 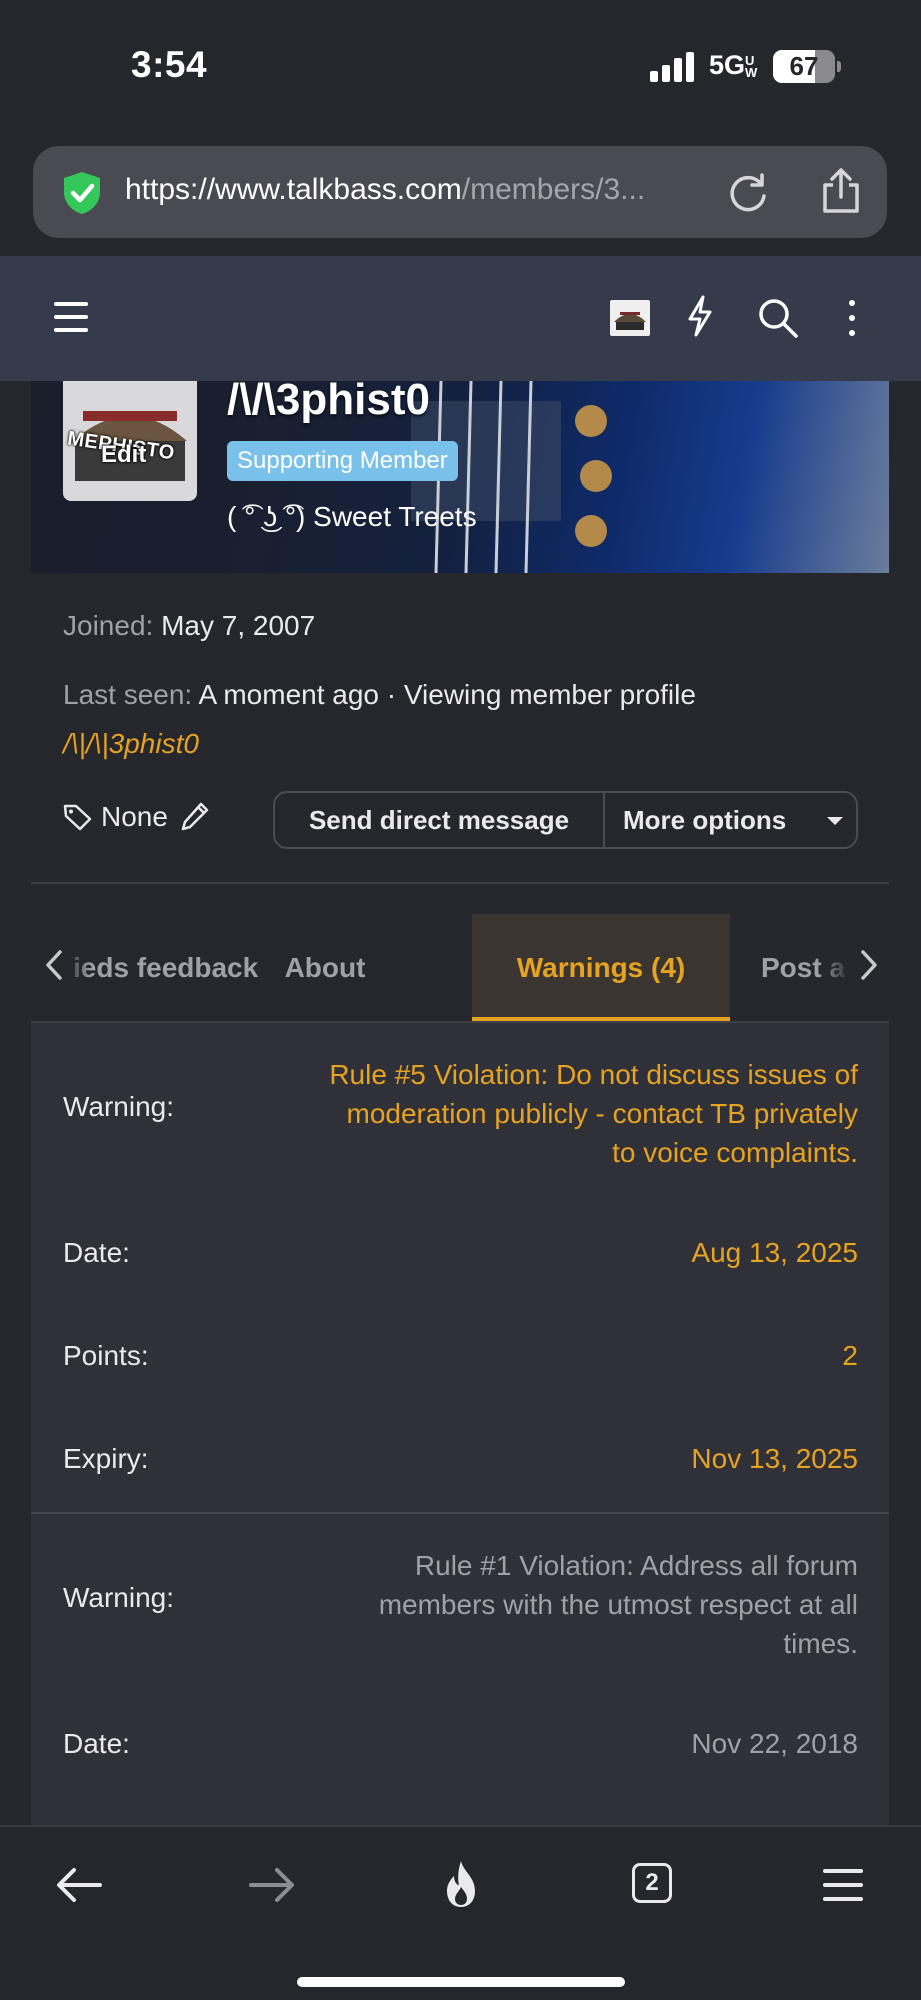 I want to click on member-badge: Supporting Member, so click(x=342, y=461).